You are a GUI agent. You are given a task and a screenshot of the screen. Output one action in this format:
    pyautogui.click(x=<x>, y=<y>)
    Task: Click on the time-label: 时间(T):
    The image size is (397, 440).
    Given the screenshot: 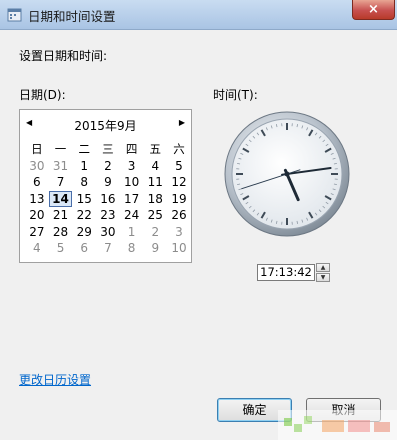 What is the action you would take?
    pyautogui.click(x=235, y=95)
    